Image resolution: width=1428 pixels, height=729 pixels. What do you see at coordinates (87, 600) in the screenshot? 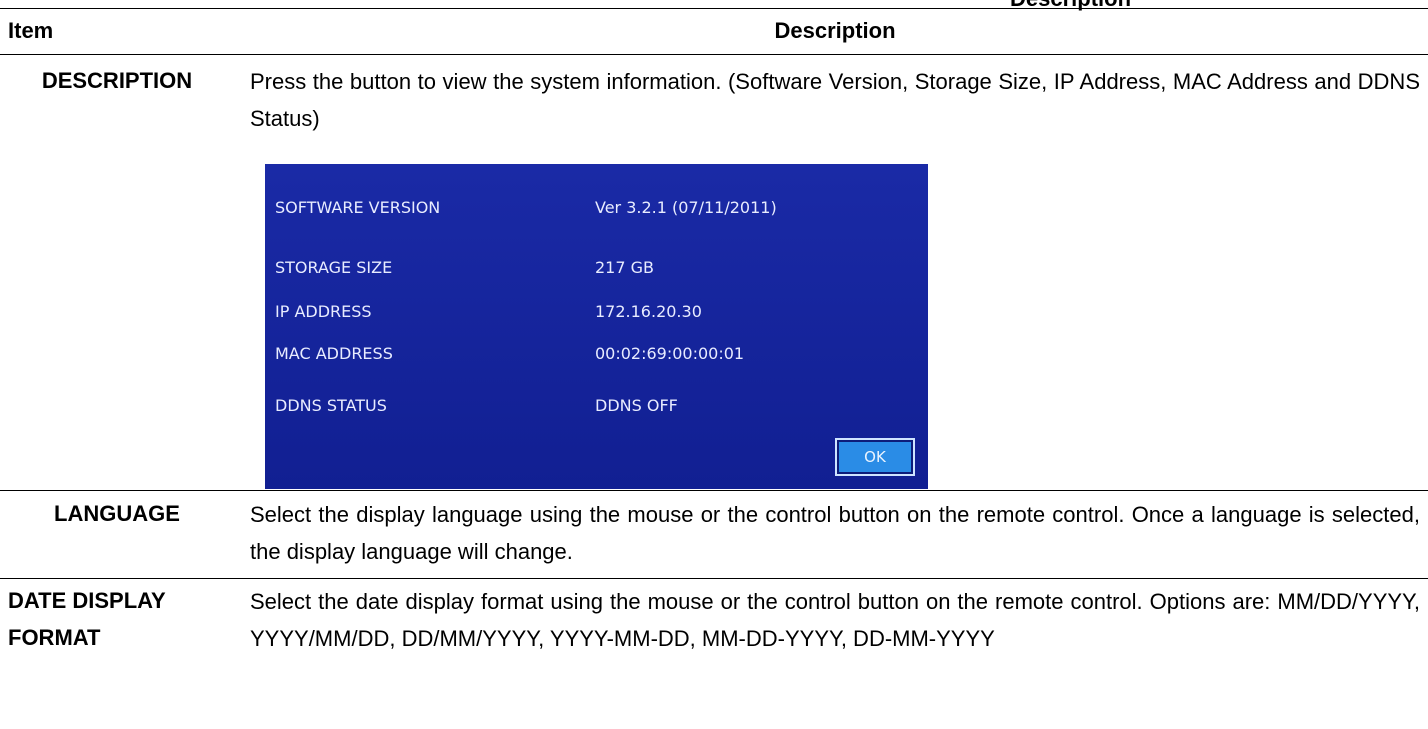
I see `row-item-date-display-line1: DATE DISPLAY` at bounding box center [87, 600].